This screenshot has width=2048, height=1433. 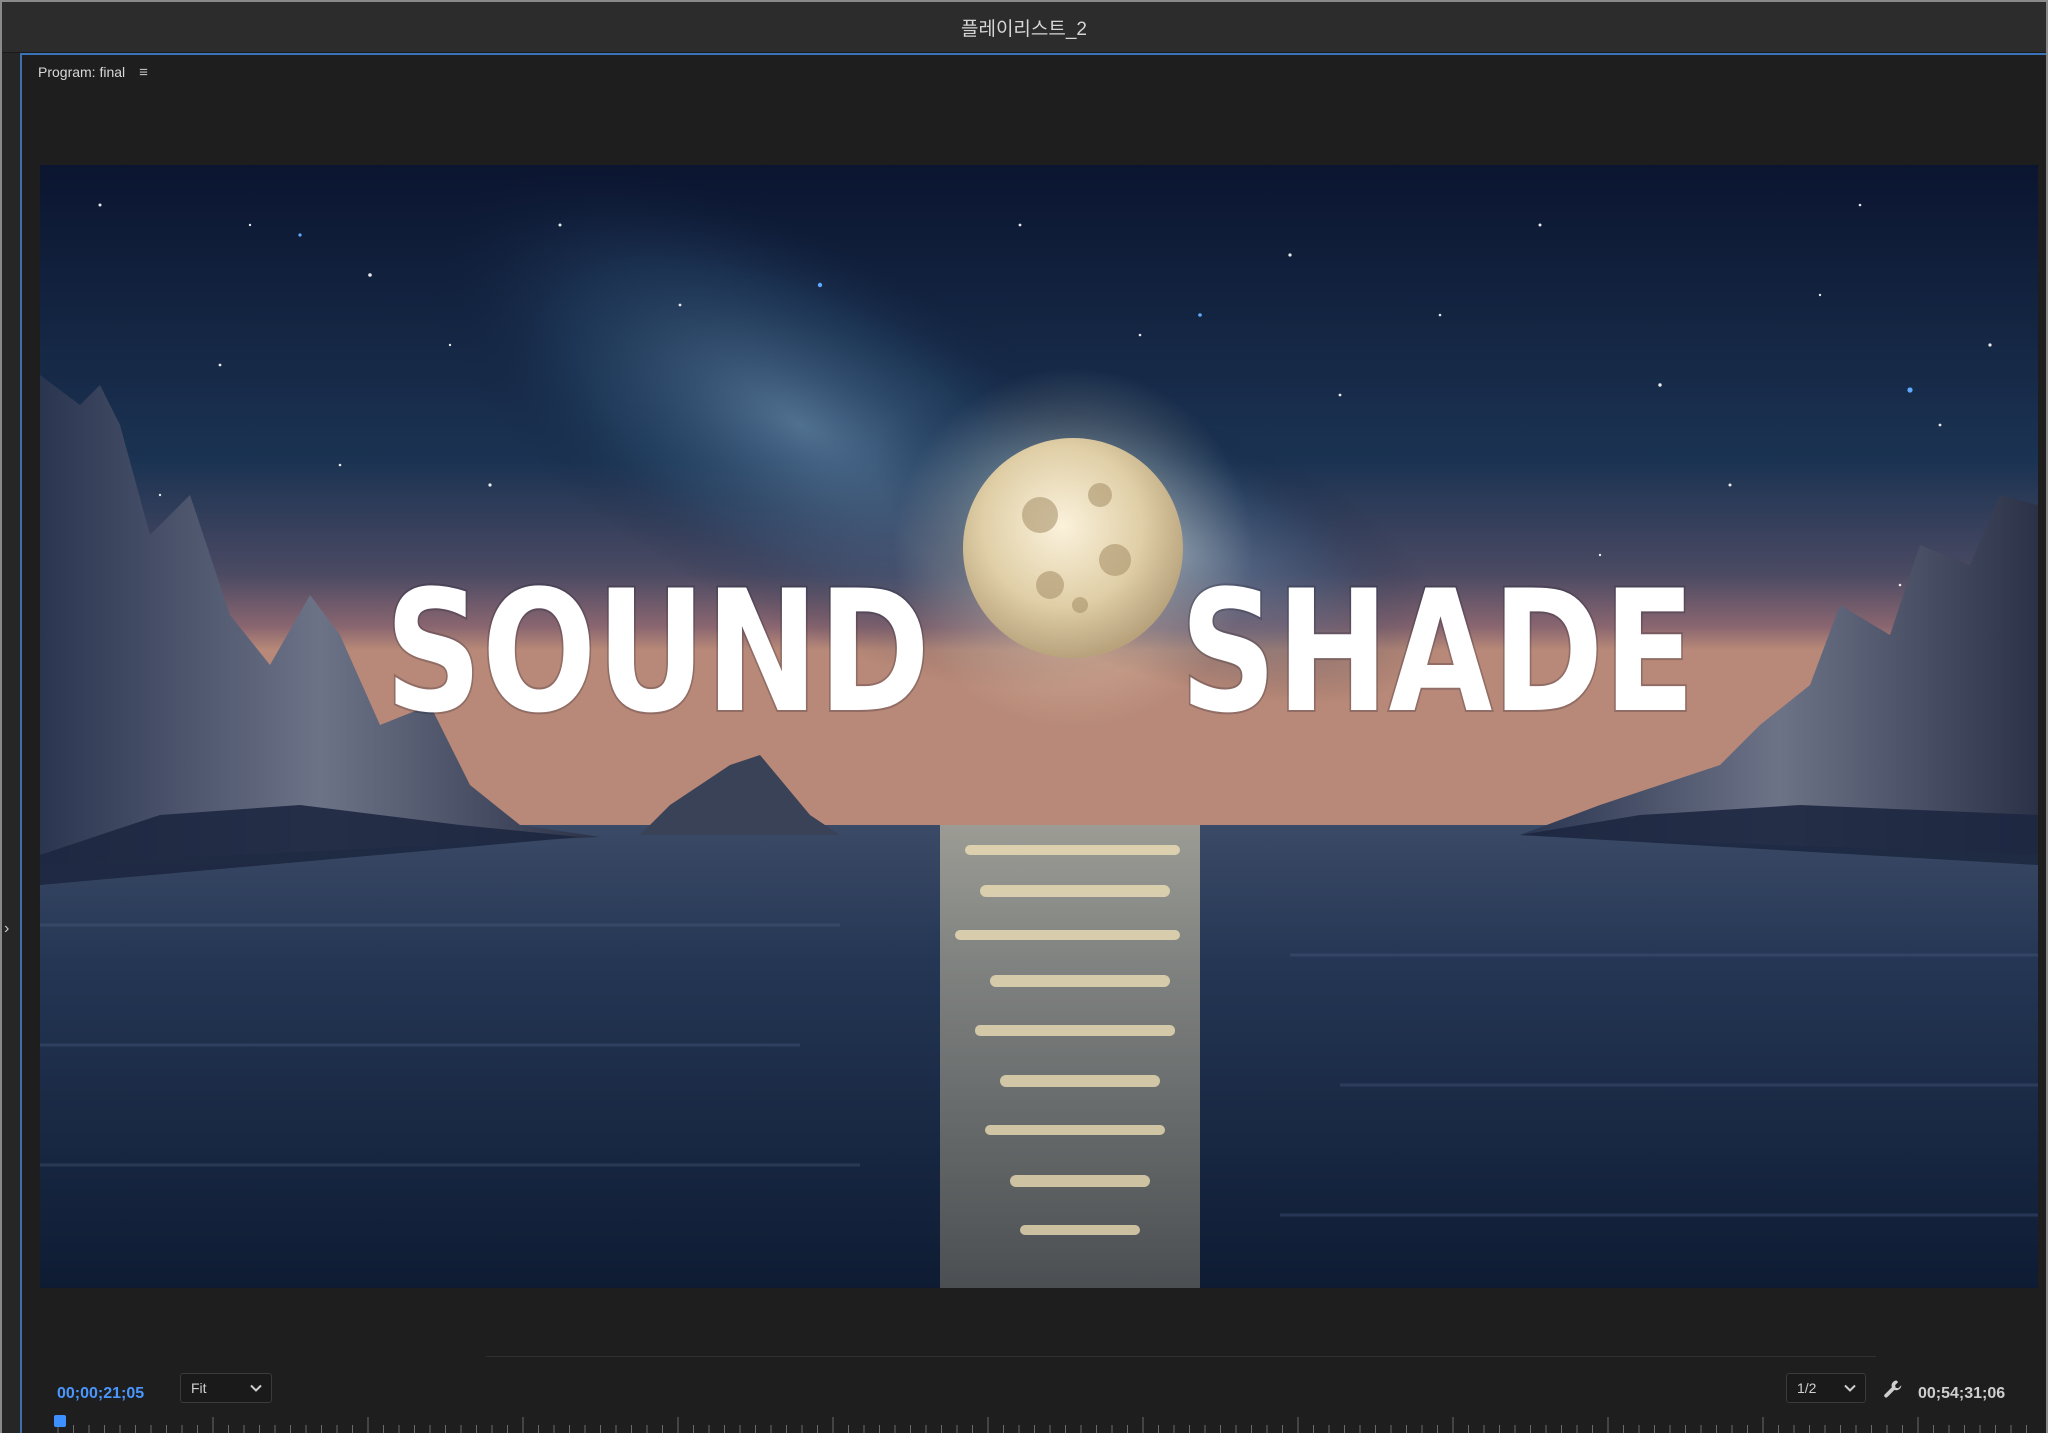 I want to click on current-timecode: 00;00;21;05, so click(x=100, y=1394).